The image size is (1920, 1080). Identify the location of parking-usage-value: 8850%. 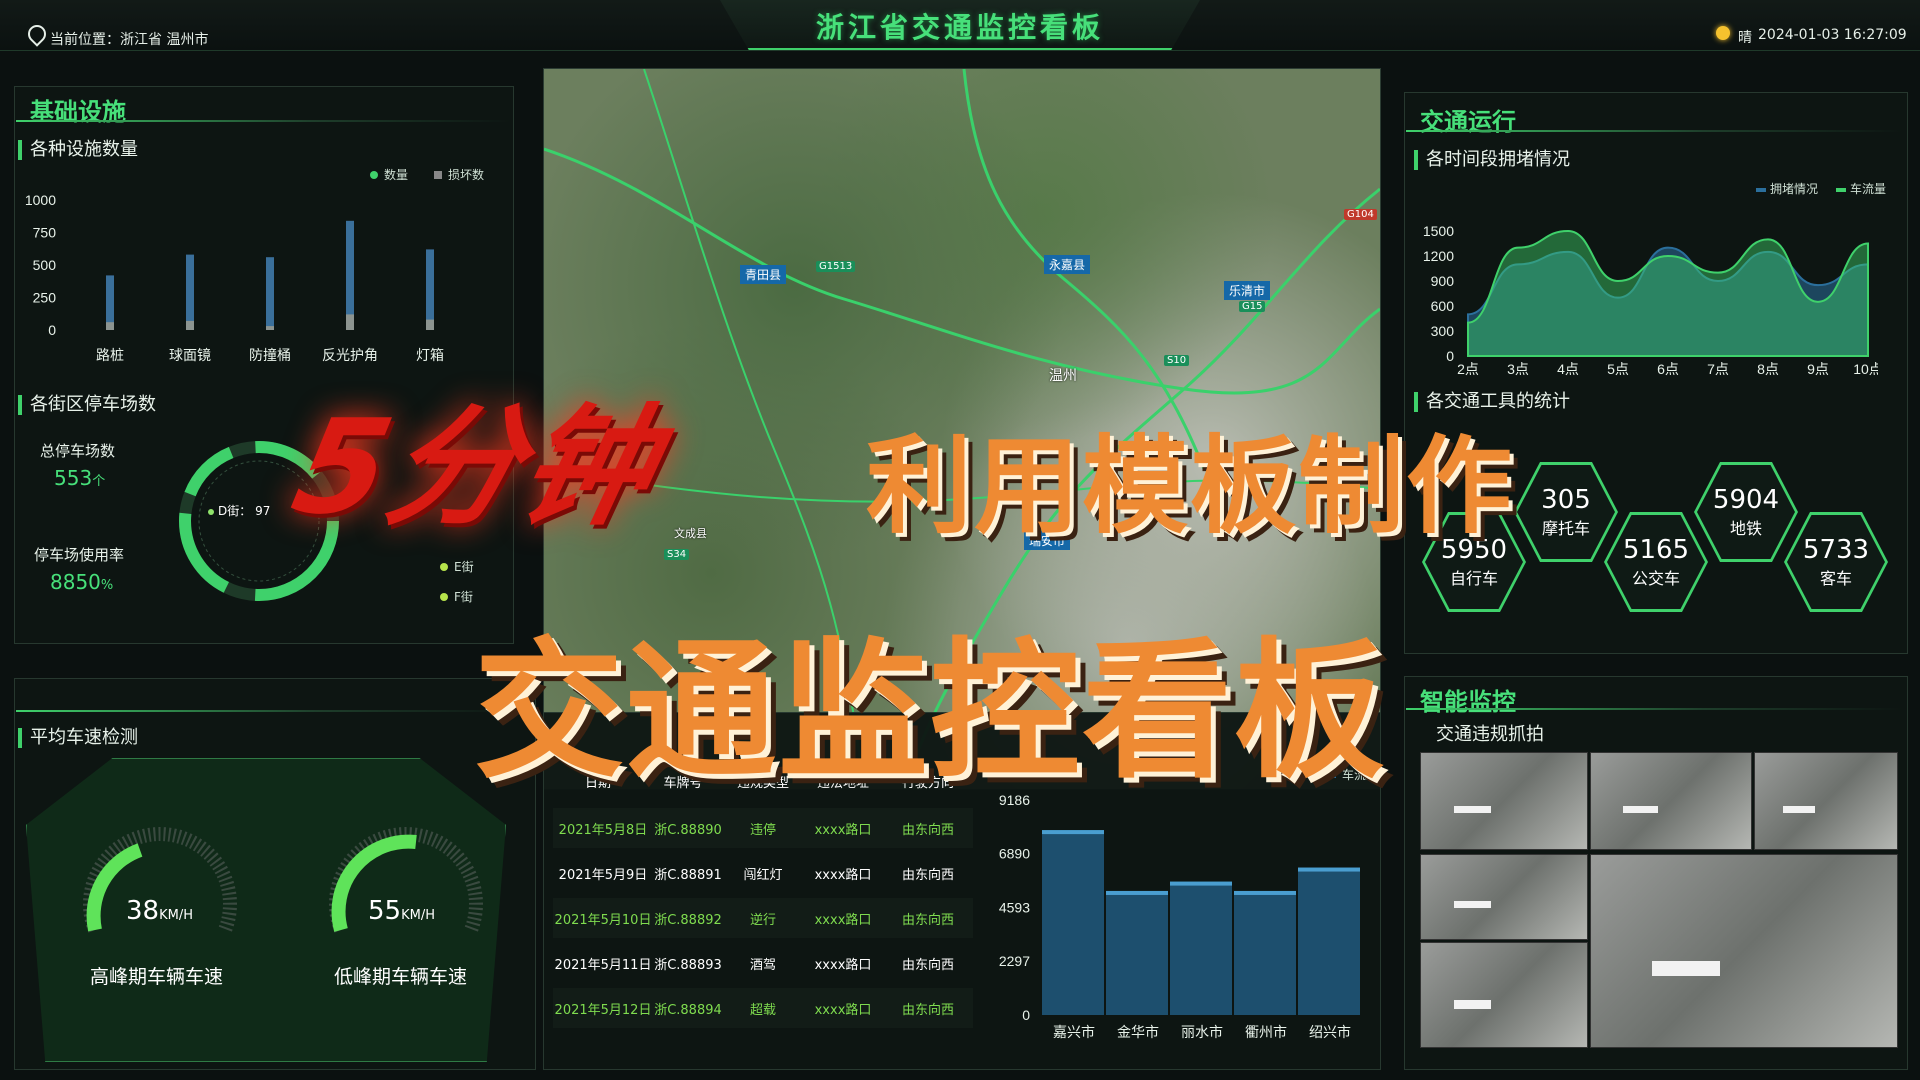
(81, 582).